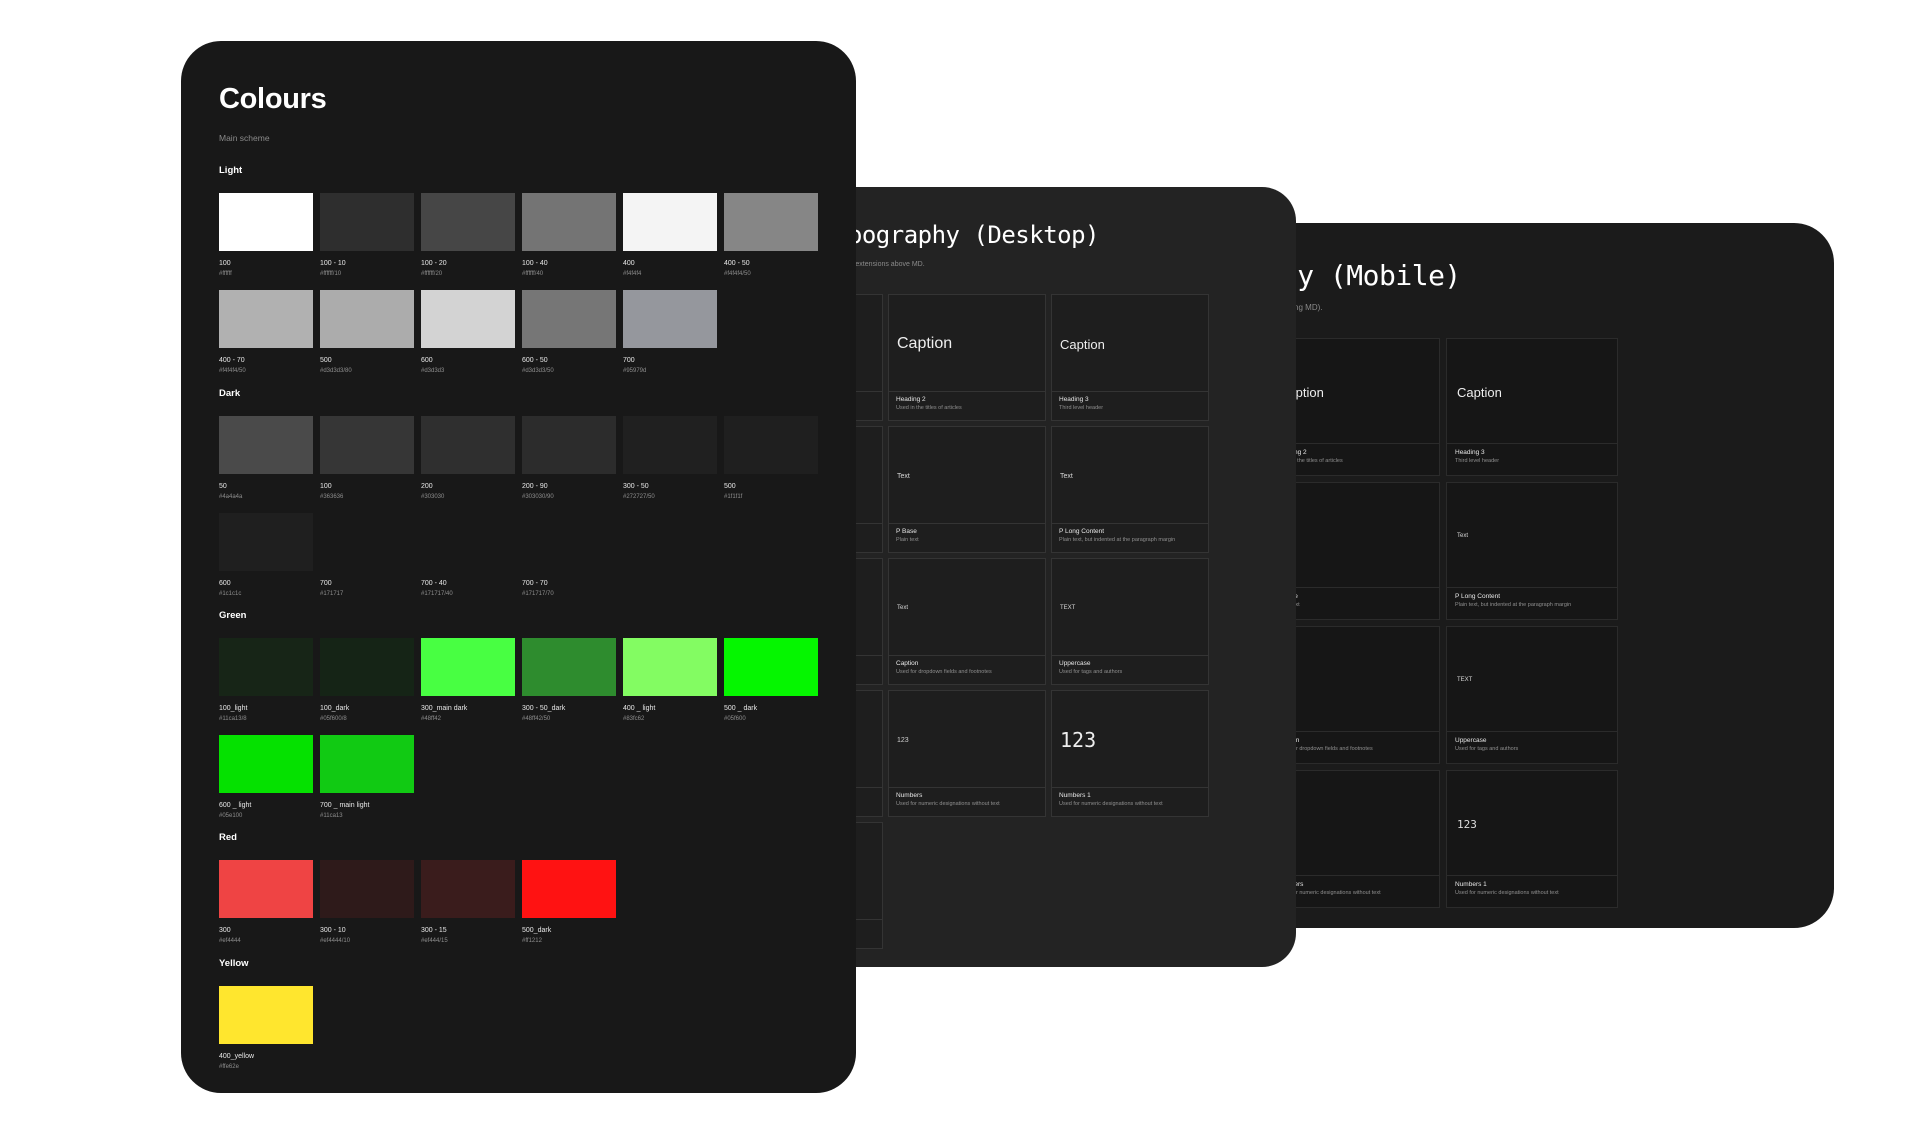 Image resolution: width=1920 pixels, height=1123 pixels. I want to click on swatch-label: 300 - 15, so click(434, 930).